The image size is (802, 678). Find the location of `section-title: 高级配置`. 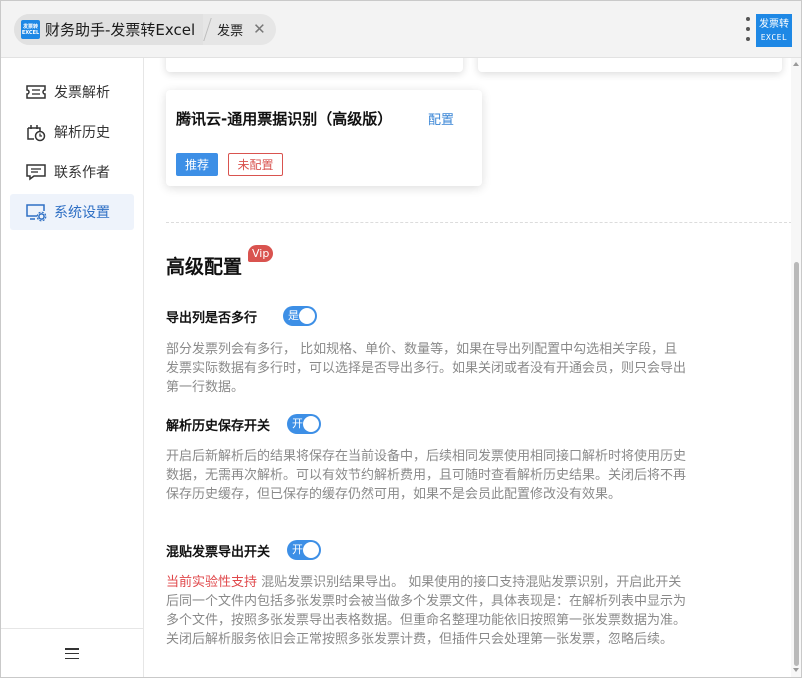

section-title: 高级配置 is located at coordinates (204, 267).